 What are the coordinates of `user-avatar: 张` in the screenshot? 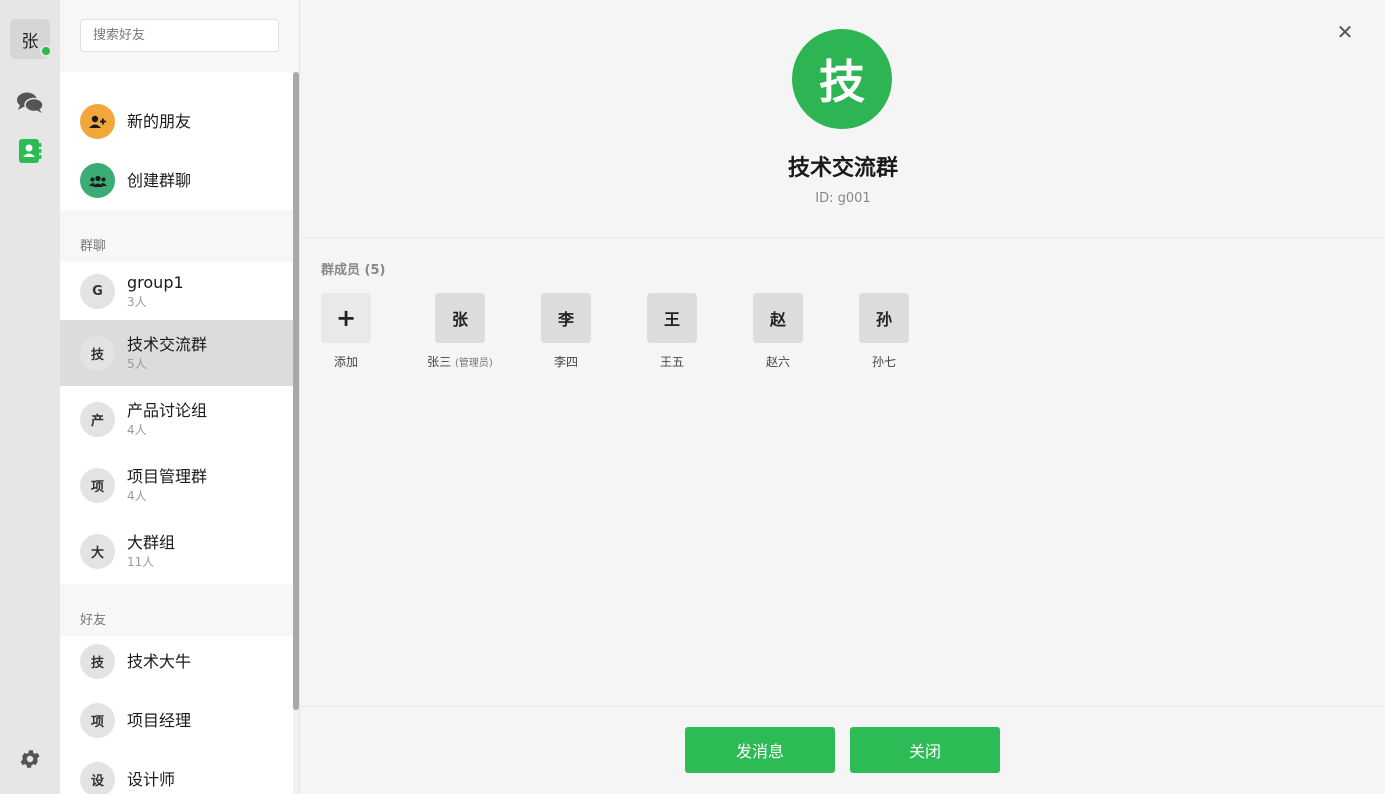 It's located at (31, 39).